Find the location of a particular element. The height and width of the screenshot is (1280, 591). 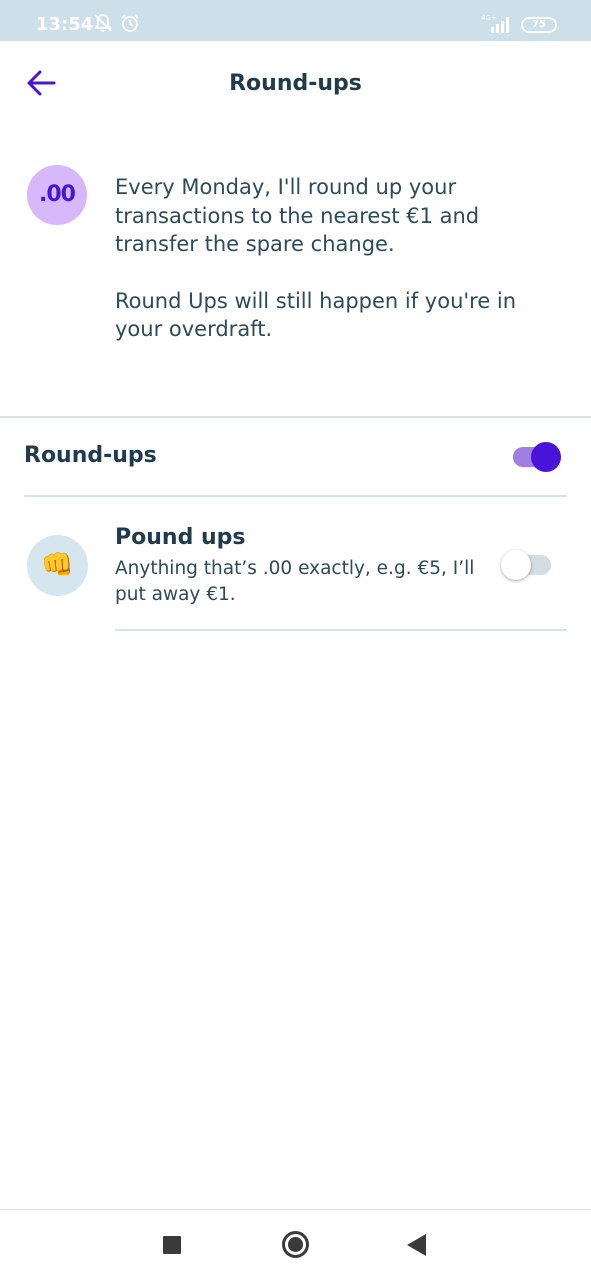

round-up-badge: .00 is located at coordinates (57, 195).